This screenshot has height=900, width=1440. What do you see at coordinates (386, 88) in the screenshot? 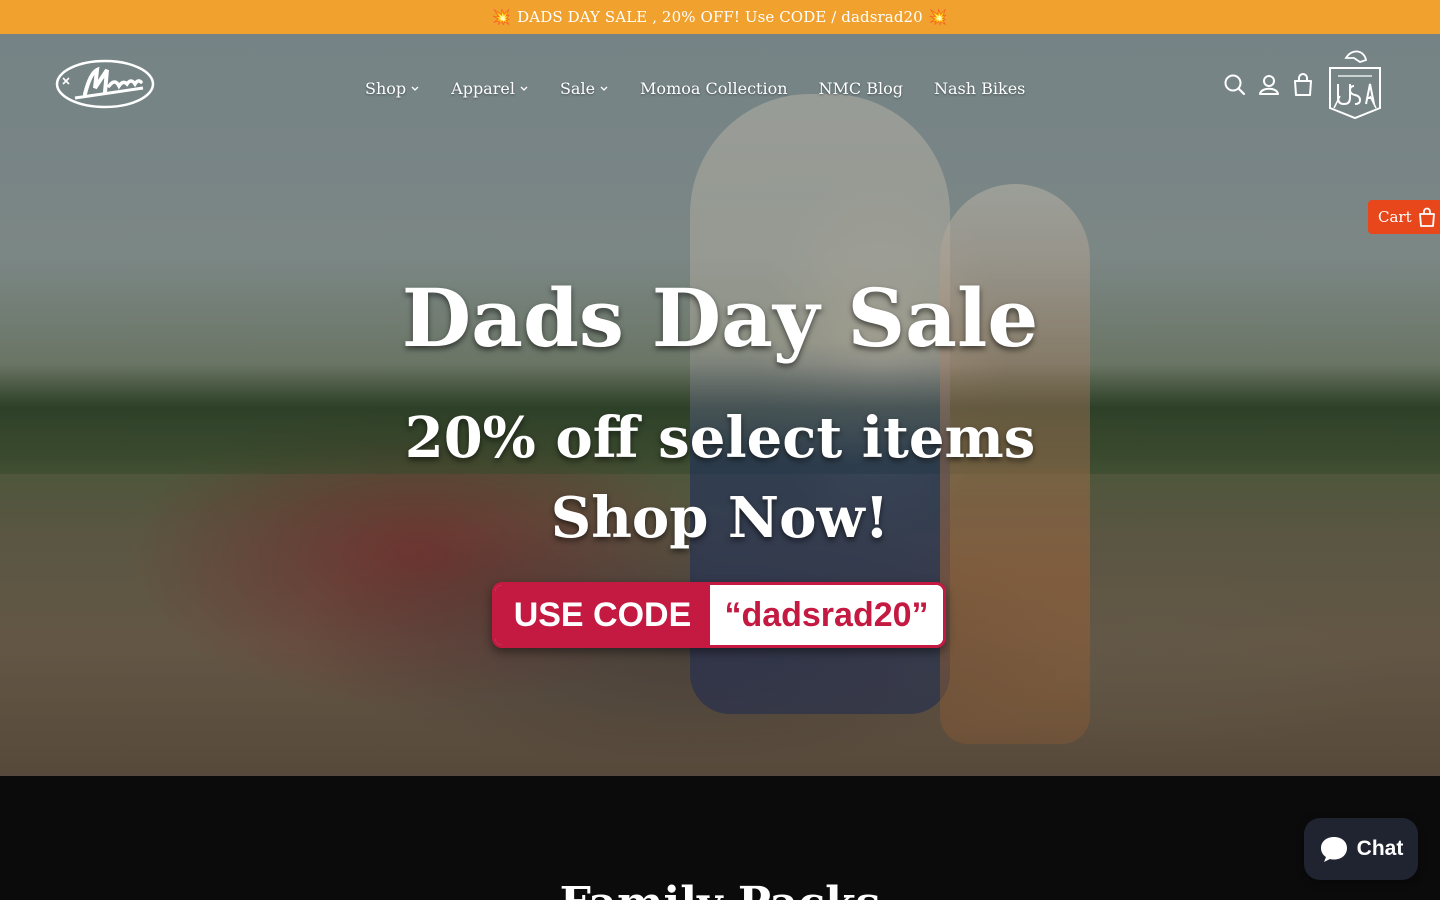
I see `nav-label: Shop` at bounding box center [386, 88].